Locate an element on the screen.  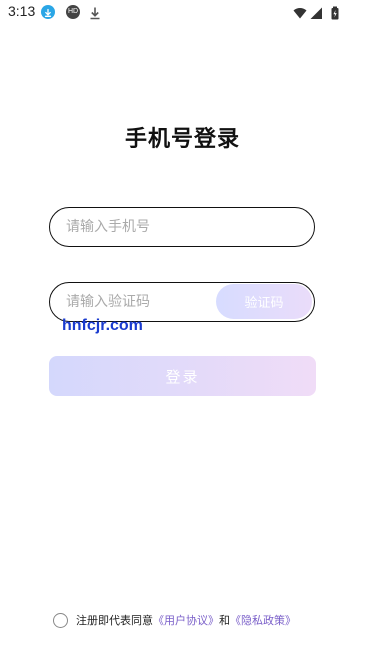
battery-icon is located at coordinates (335, 12).